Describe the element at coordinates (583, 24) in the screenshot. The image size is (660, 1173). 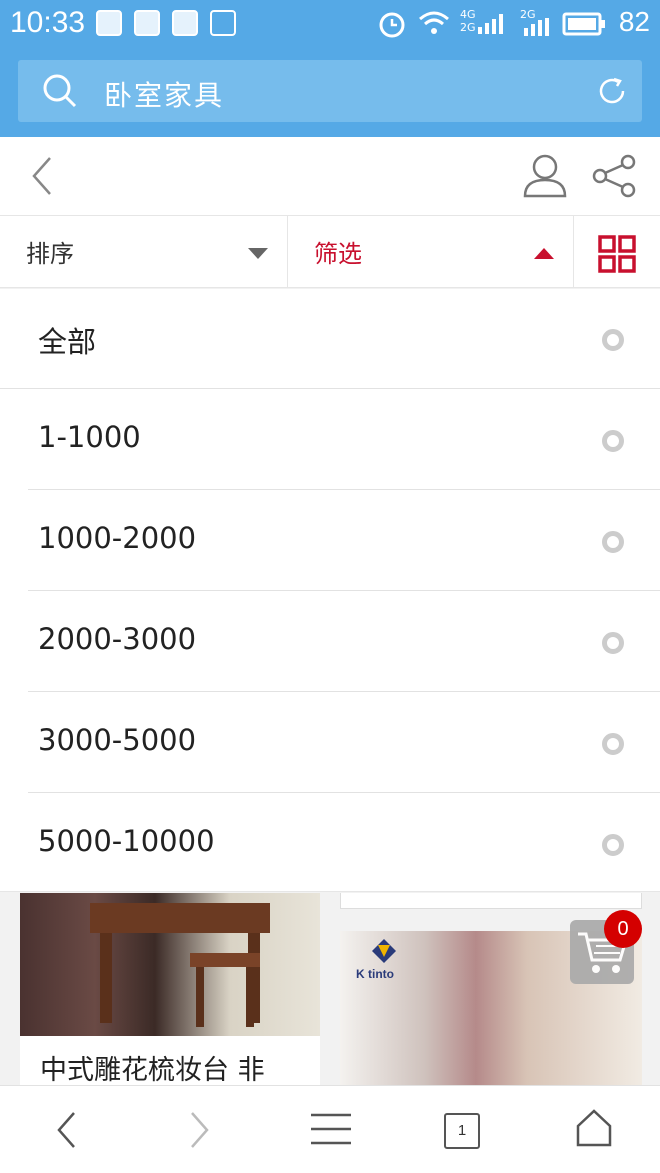
I see `battery-icon` at that location.